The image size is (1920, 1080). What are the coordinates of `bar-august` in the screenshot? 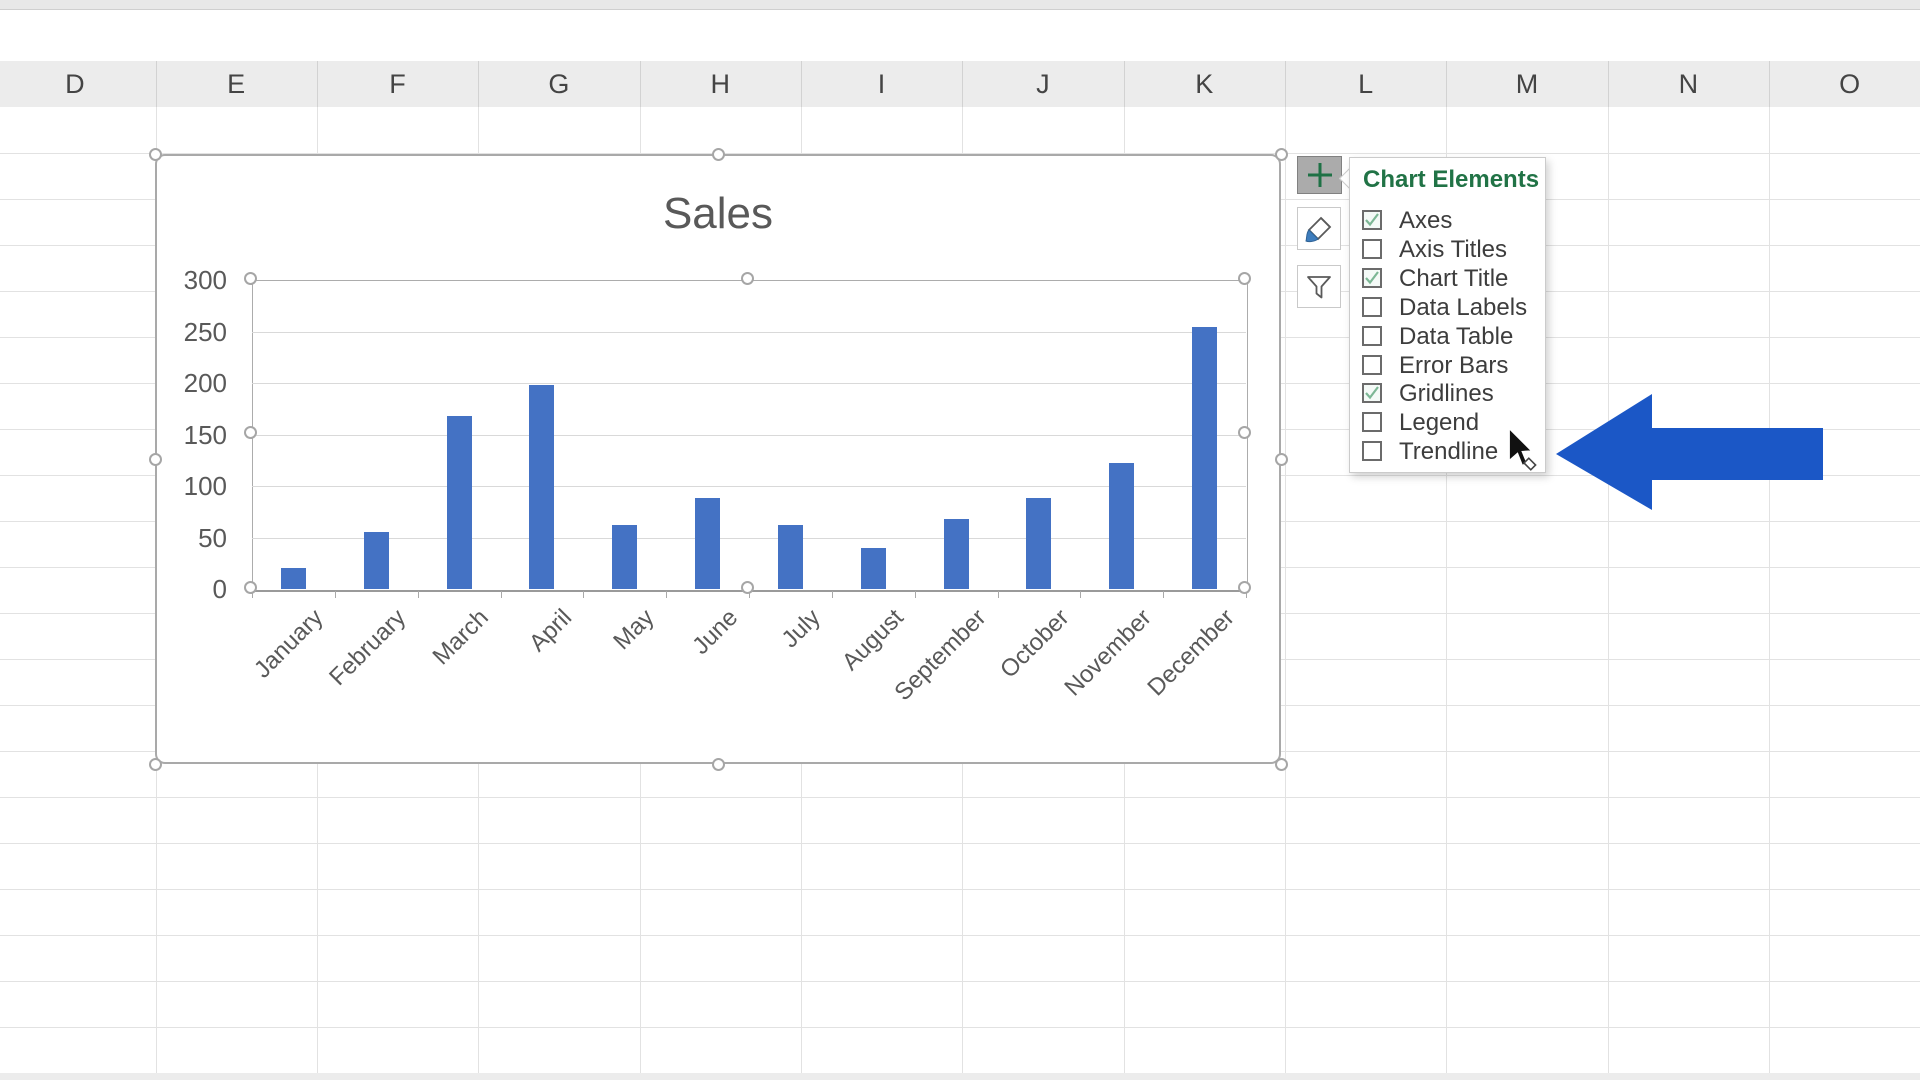 It's located at (873, 568).